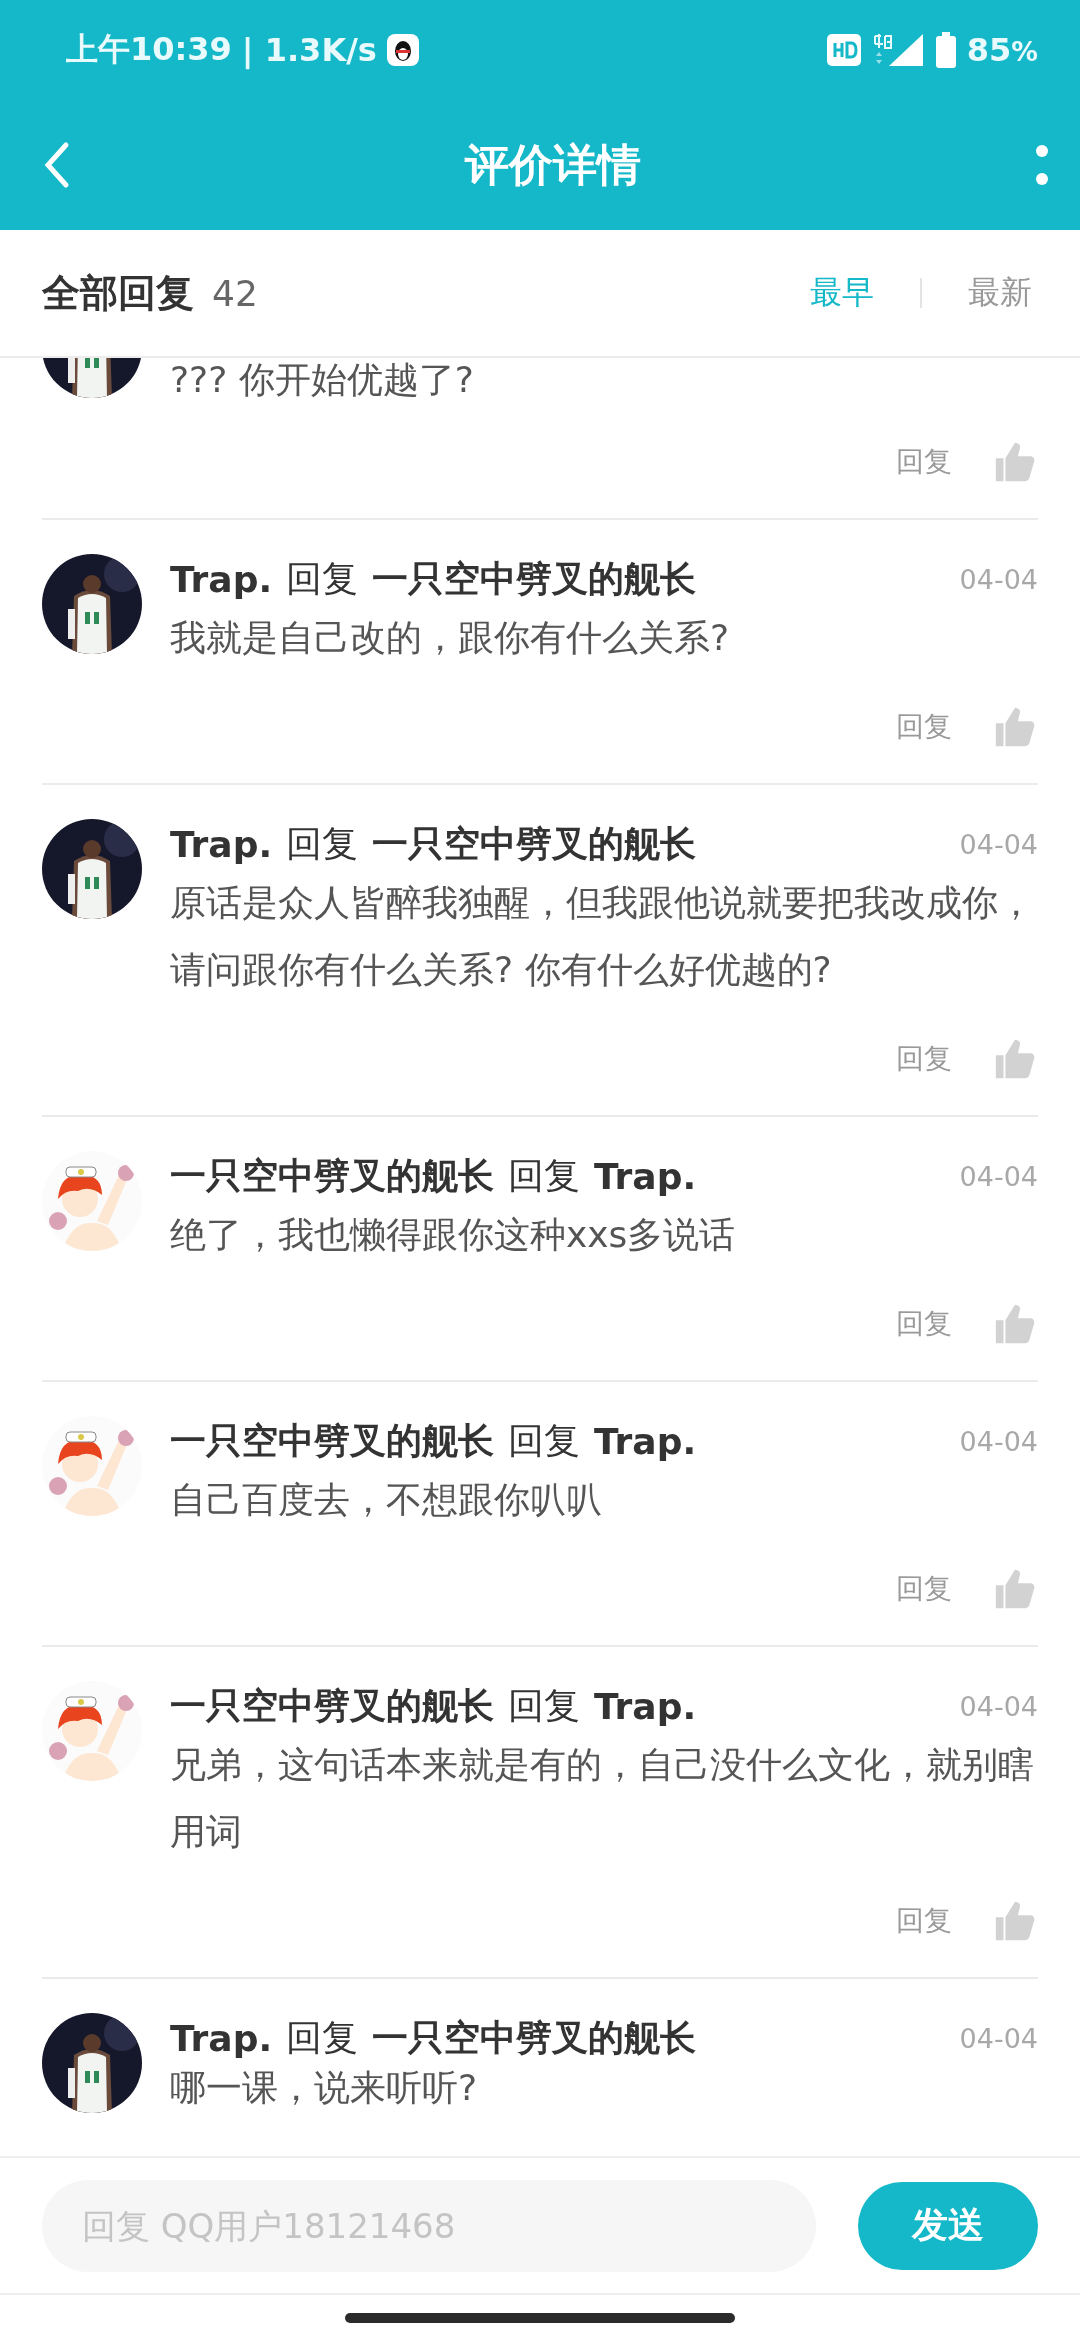 The width and height of the screenshot is (1080, 2340). What do you see at coordinates (118, 293) in the screenshot?
I see `replies-heading: 全部回复` at bounding box center [118, 293].